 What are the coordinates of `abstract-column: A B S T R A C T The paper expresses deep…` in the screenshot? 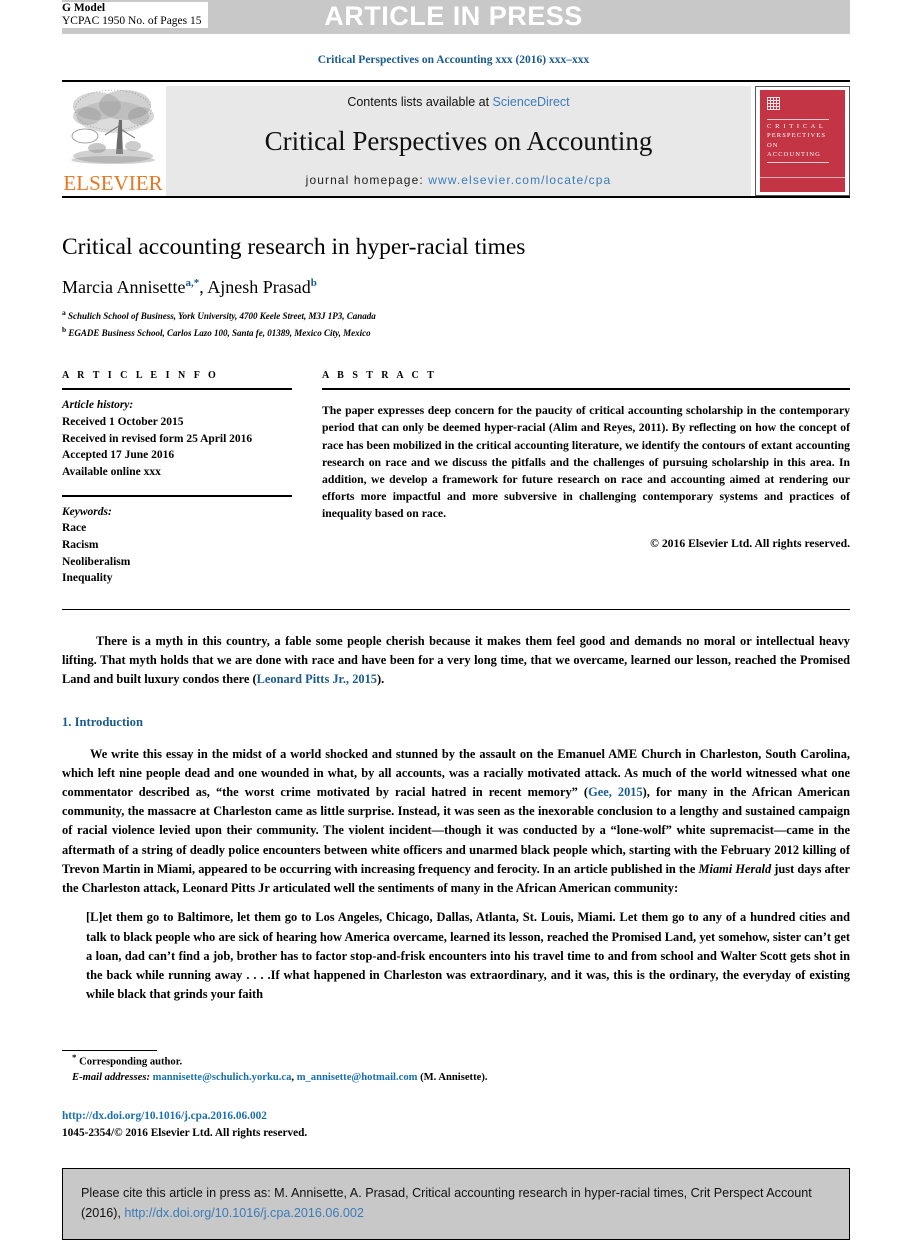 It's located at (586, 478).